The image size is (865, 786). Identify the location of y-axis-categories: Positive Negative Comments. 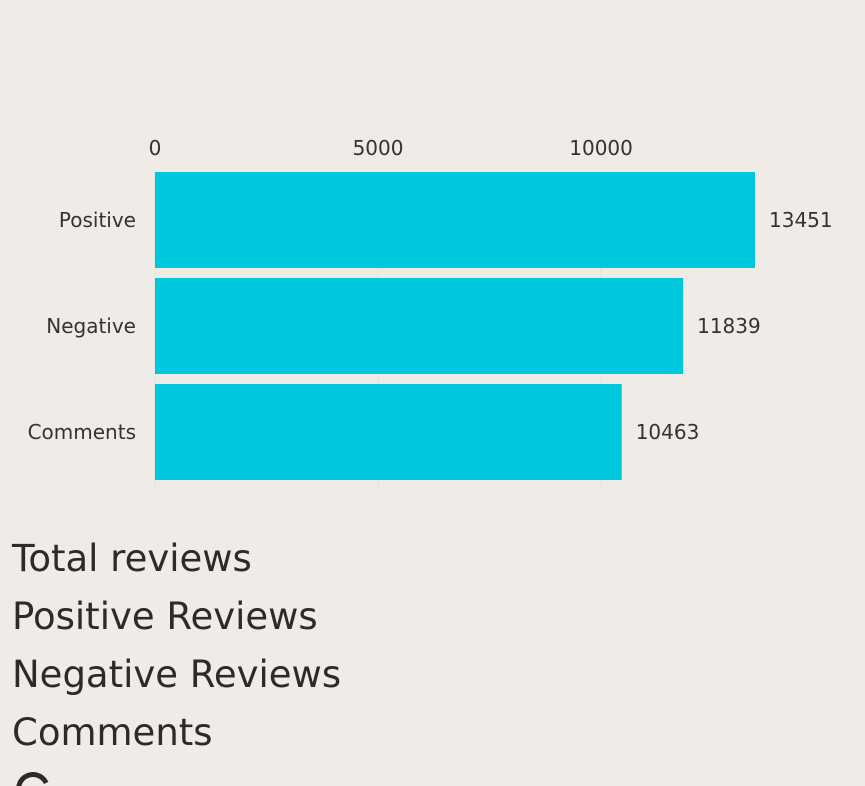
(82, 326).